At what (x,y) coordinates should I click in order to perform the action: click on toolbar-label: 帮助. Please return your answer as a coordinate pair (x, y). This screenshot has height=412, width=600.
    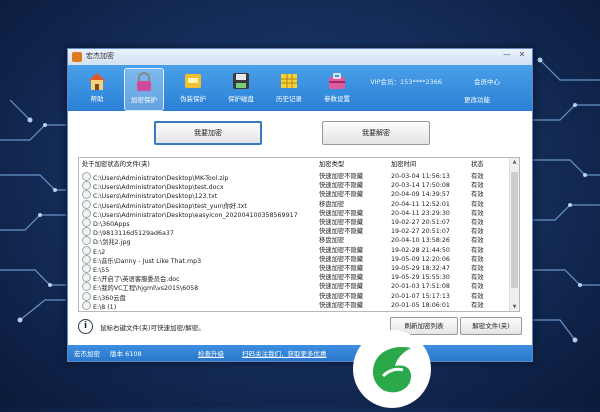
    Looking at the image, I should click on (97, 99).